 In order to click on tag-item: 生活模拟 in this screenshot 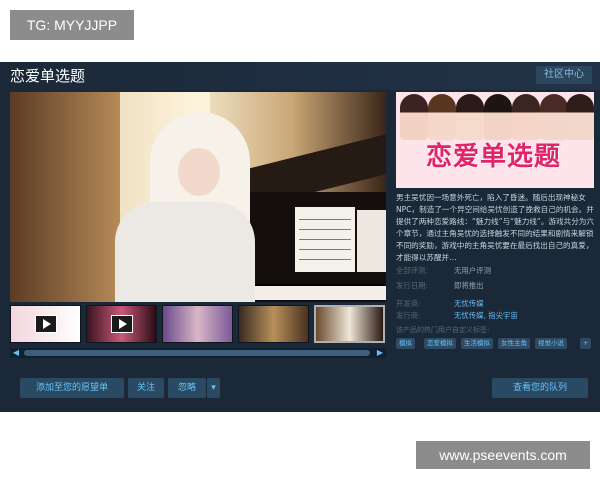, I will do `click(477, 343)`.